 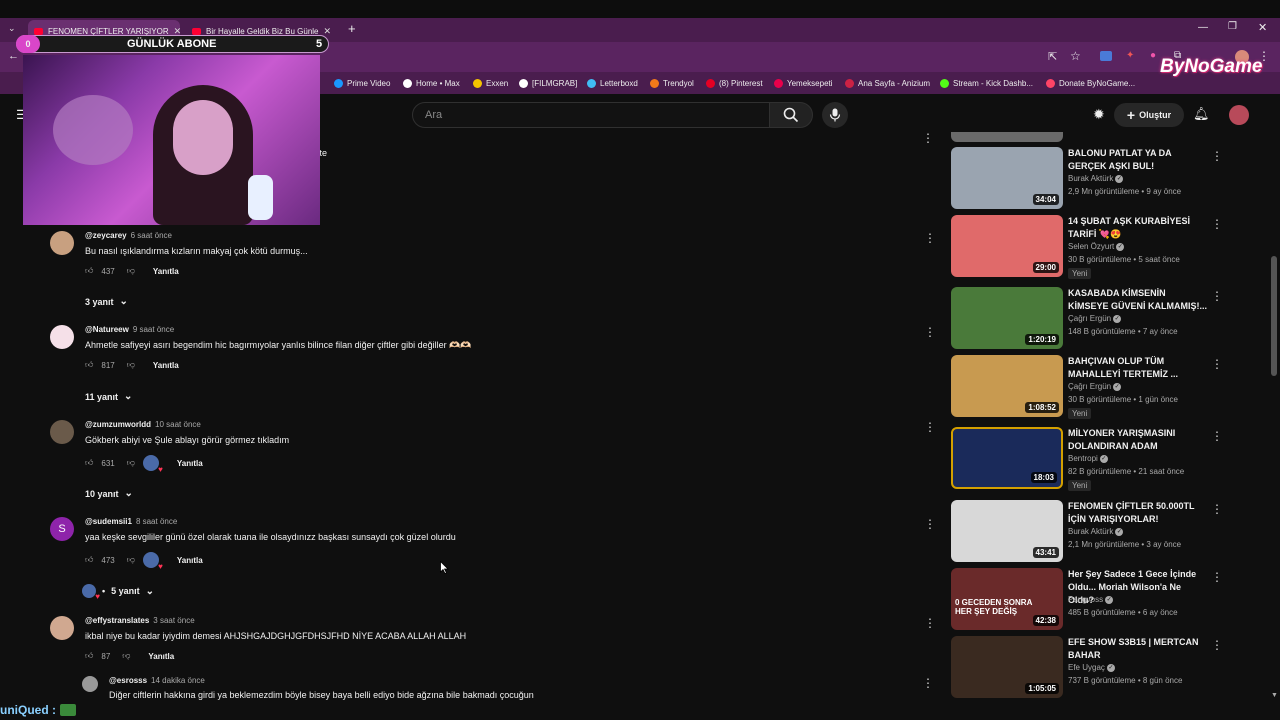 I want to click on tab-menu-icon: ⌄, so click(x=12, y=28).